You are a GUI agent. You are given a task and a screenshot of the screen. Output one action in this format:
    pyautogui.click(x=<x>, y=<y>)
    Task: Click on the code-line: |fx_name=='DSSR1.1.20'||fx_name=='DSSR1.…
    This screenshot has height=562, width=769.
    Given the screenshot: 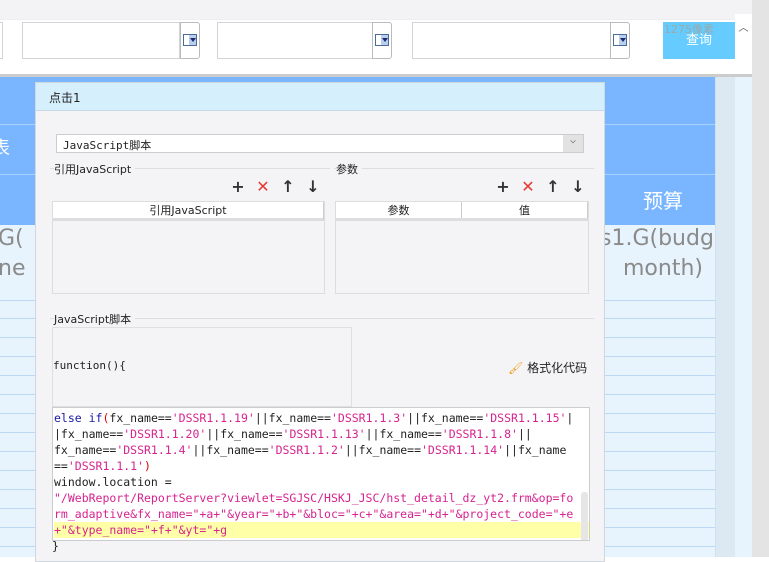 What is the action you would take?
    pyautogui.click(x=293, y=434)
    